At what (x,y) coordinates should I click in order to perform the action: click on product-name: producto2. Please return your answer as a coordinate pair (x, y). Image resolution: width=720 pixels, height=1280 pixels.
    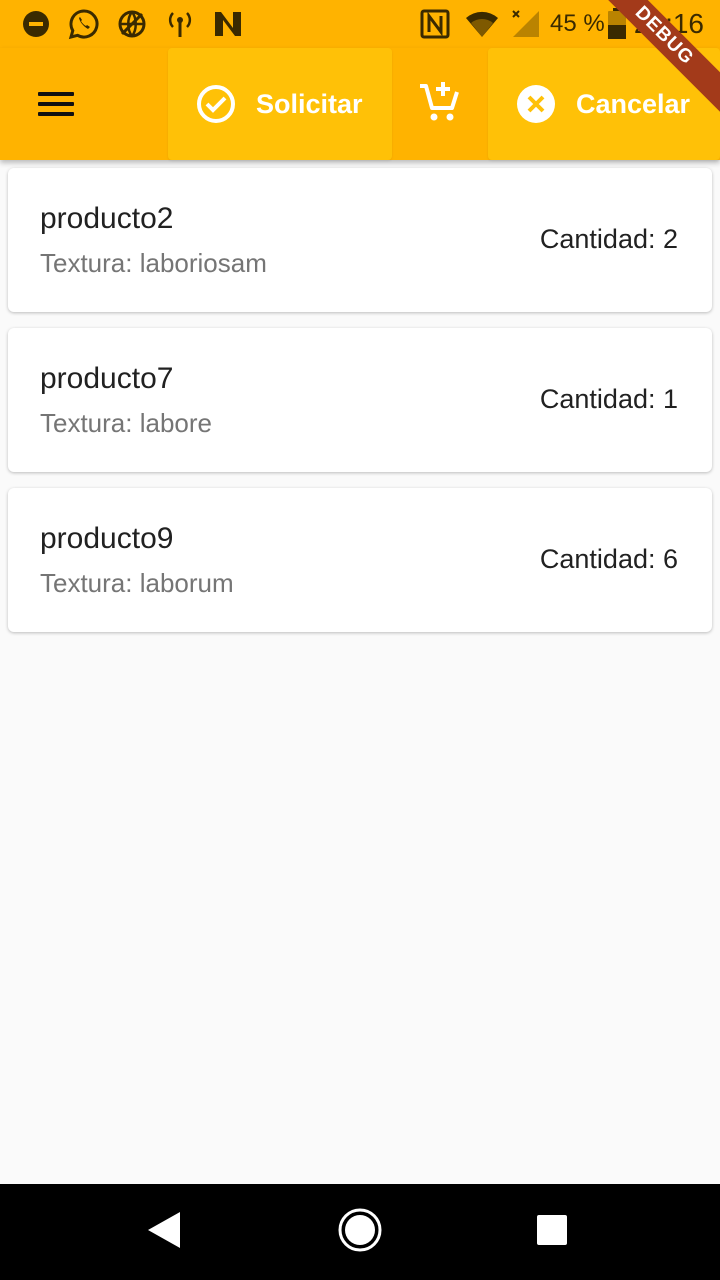
    Looking at the image, I should click on (107, 218).